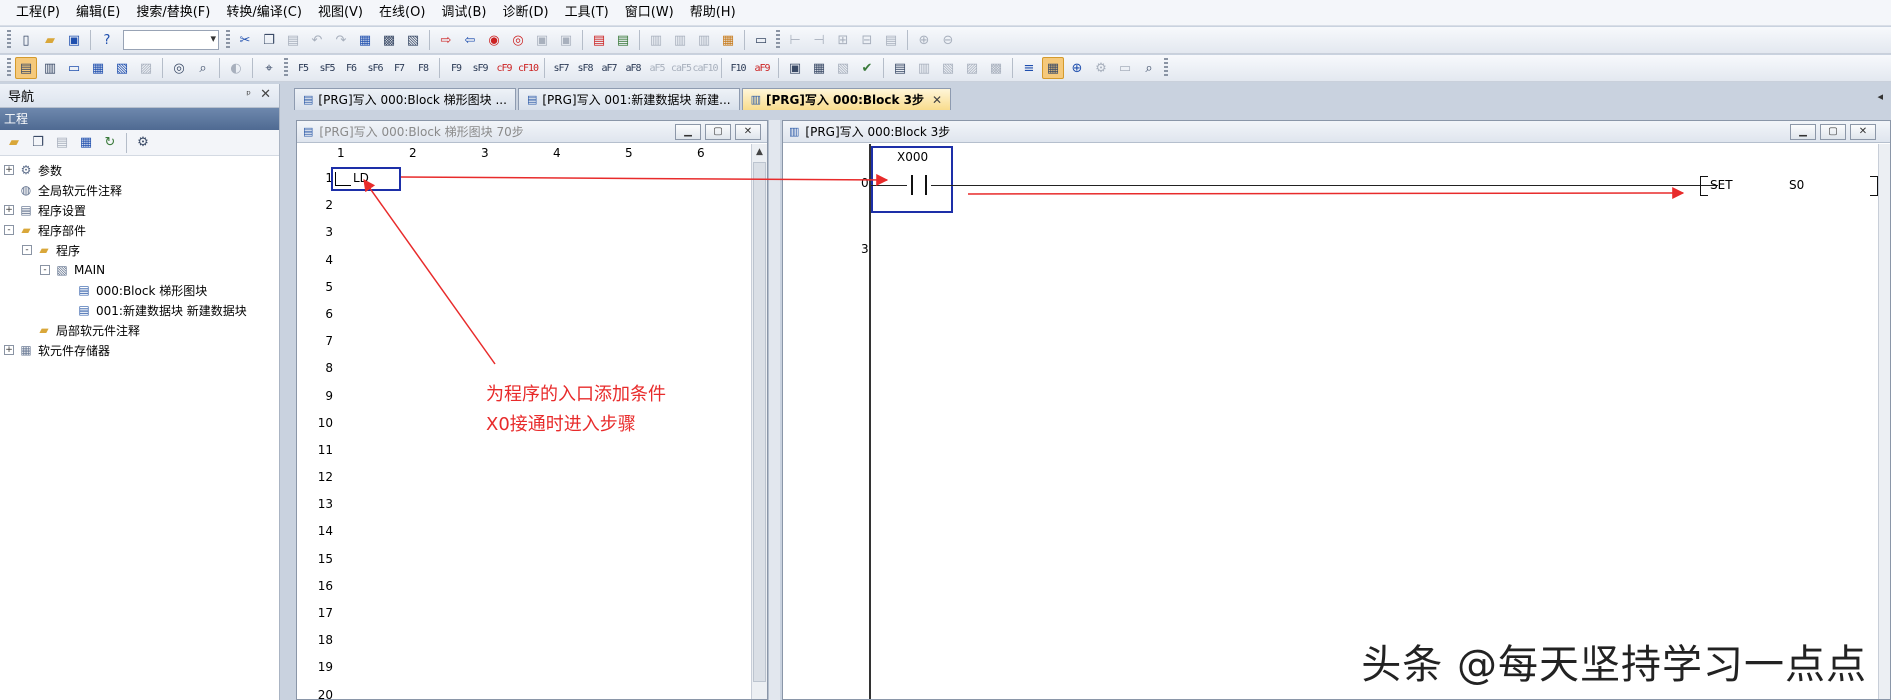 Image resolution: width=1891 pixels, height=700 pixels. I want to click on watch-glasses-icon: ◎, so click(179, 68).